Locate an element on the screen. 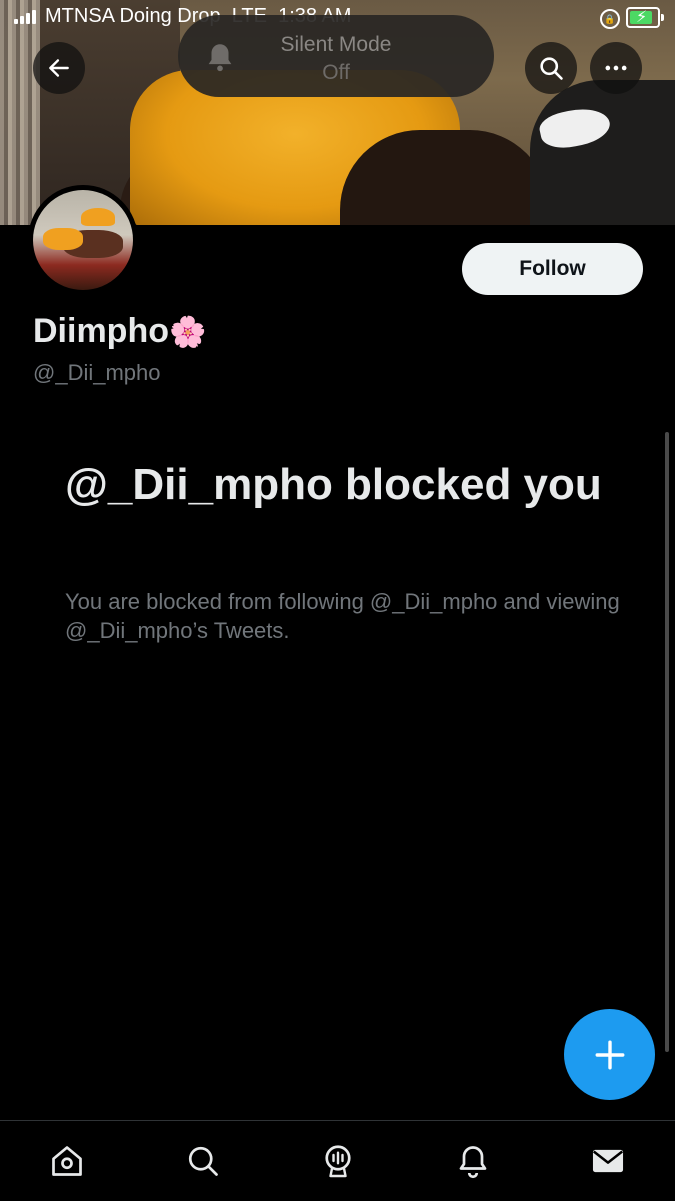  battery-icon: ⚡ is located at coordinates (645, 17).